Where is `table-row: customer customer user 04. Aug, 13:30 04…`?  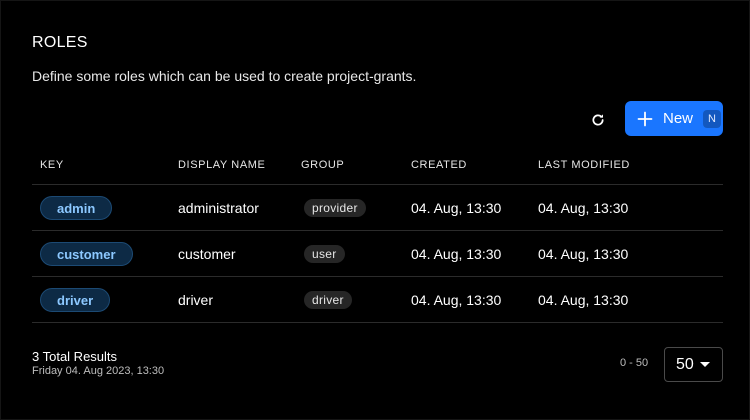
table-row: customer customer user 04. Aug, 13:30 04… is located at coordinates (377, 254).